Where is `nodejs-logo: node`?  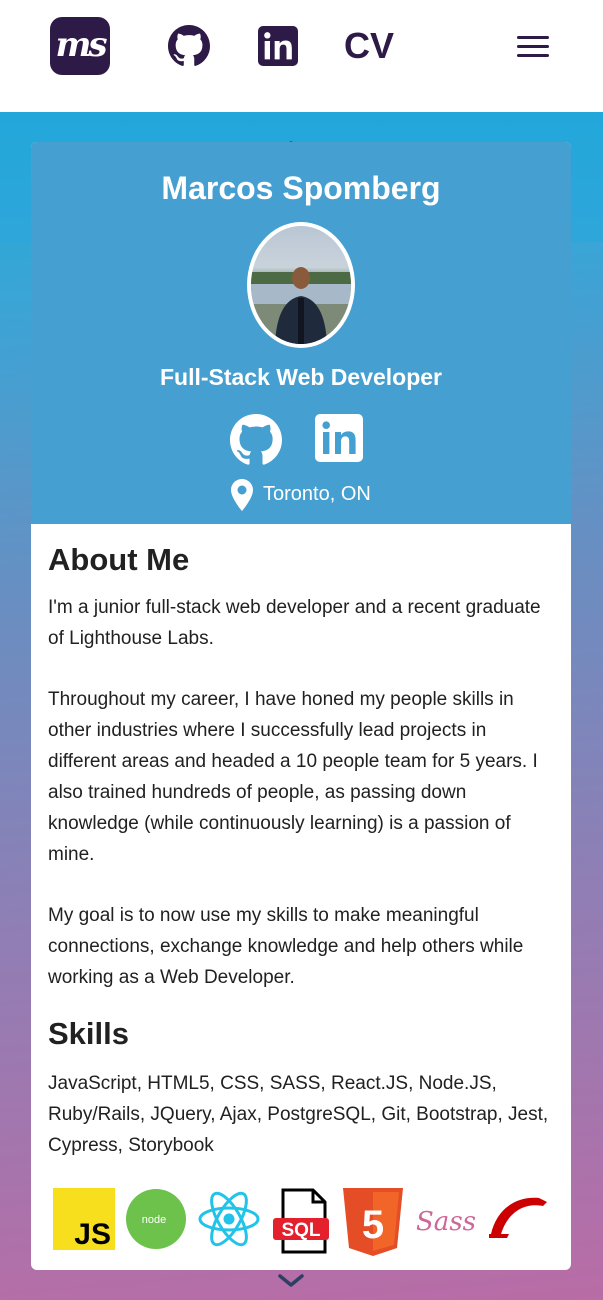 nodejs-logo: node is located at coordinates (156, 1219).